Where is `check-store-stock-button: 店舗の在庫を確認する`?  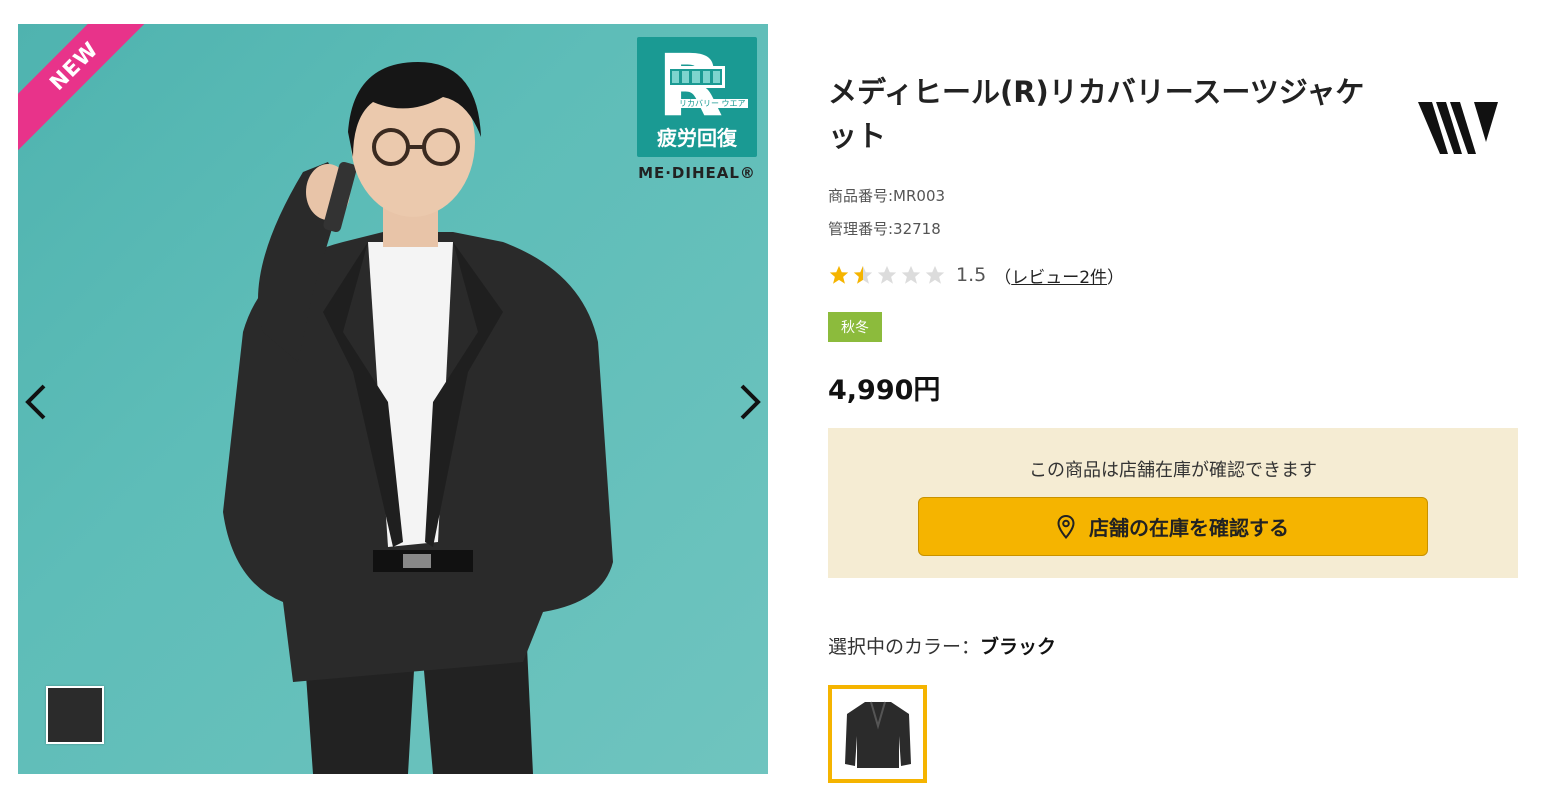
check-store-stock-button: 店舗の在庫を確認する is located at coordinates (1173, 526).